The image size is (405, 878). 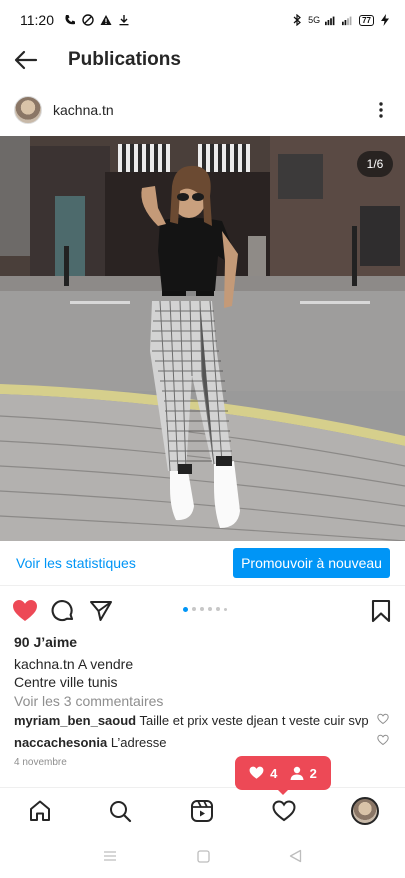 I want to click on download-icon, so click(x=124, y=20).